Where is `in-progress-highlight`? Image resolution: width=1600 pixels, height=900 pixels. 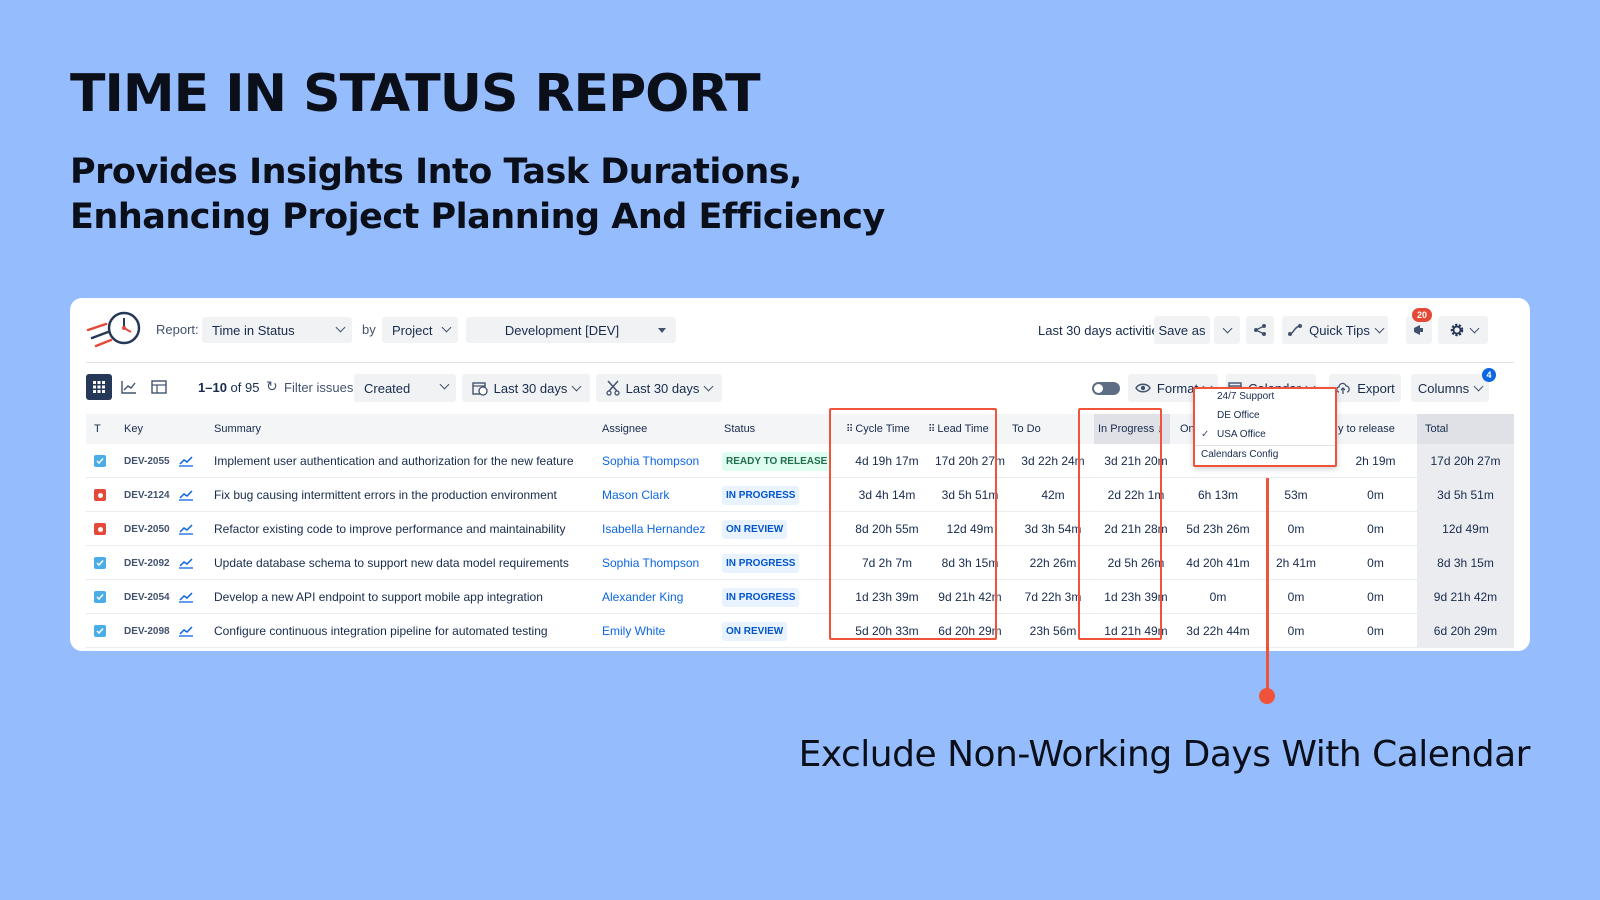
in-progress-highlight is located at coordinates (1120, 524).